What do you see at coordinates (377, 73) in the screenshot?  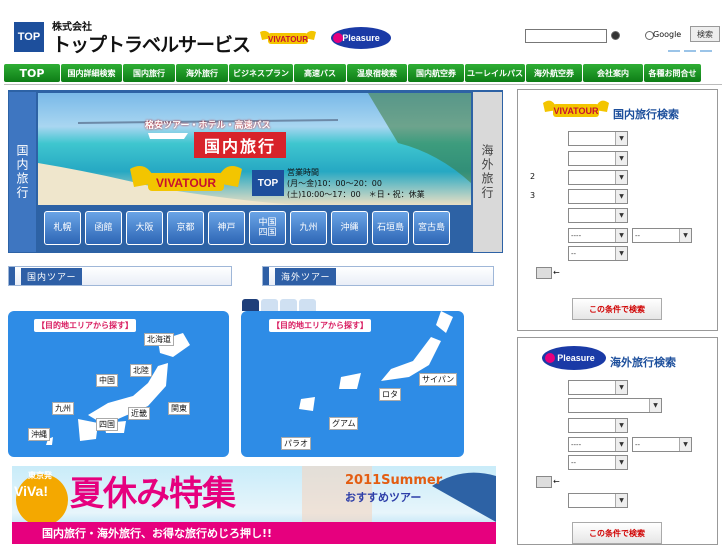 I see `nav-onsen: 温泉宿検索` at bounding box center [377, 73].